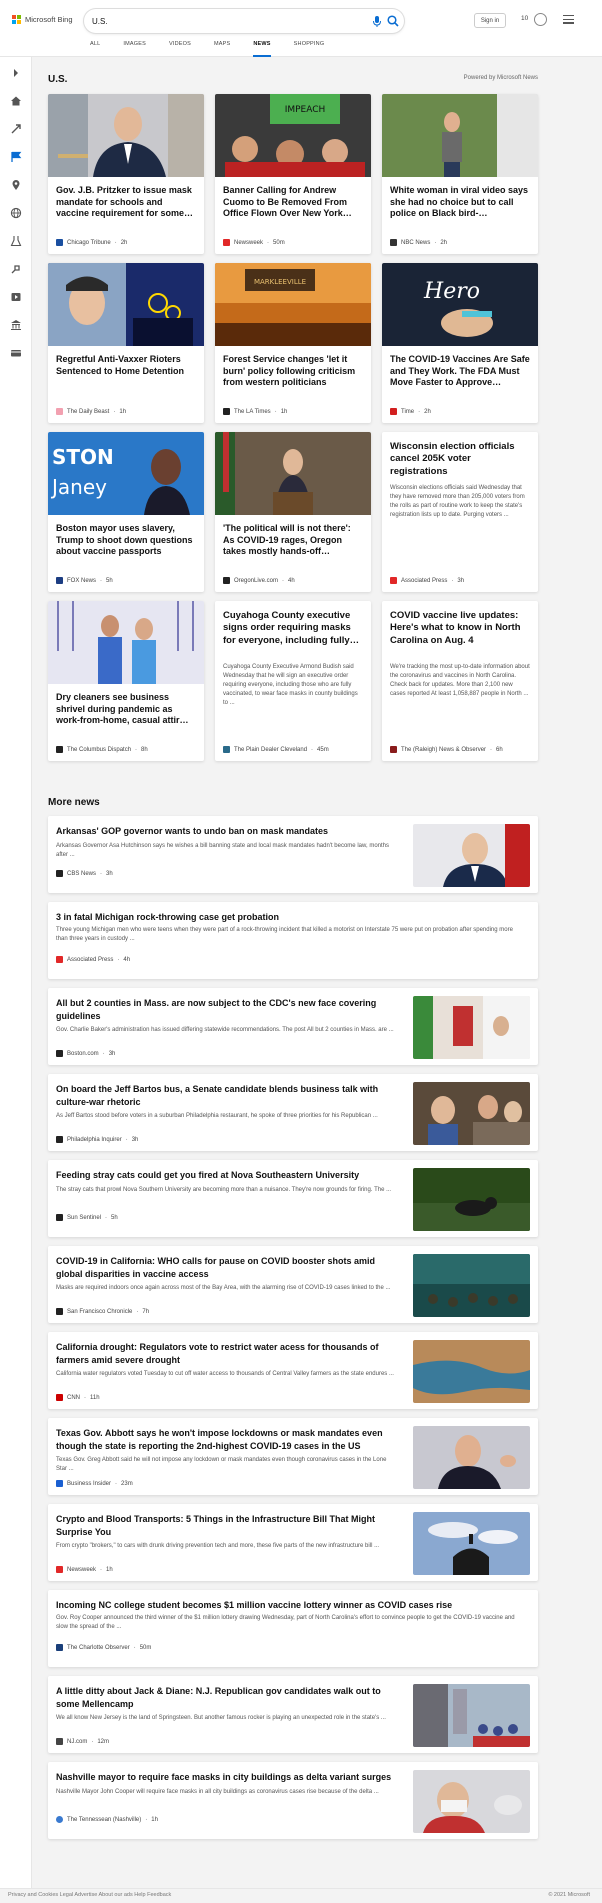 The image size is (602, 1903). Describe the element at coordinates (42, 19) in the screenshot. I see `bing-logo: Microsoft Bing` at that location.